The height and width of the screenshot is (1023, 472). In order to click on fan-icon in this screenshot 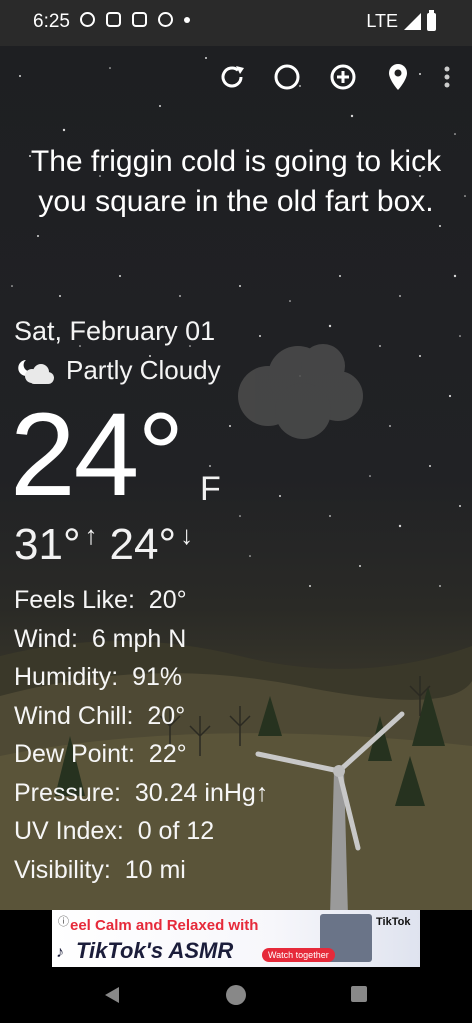, I will do `click(165, 19)`.